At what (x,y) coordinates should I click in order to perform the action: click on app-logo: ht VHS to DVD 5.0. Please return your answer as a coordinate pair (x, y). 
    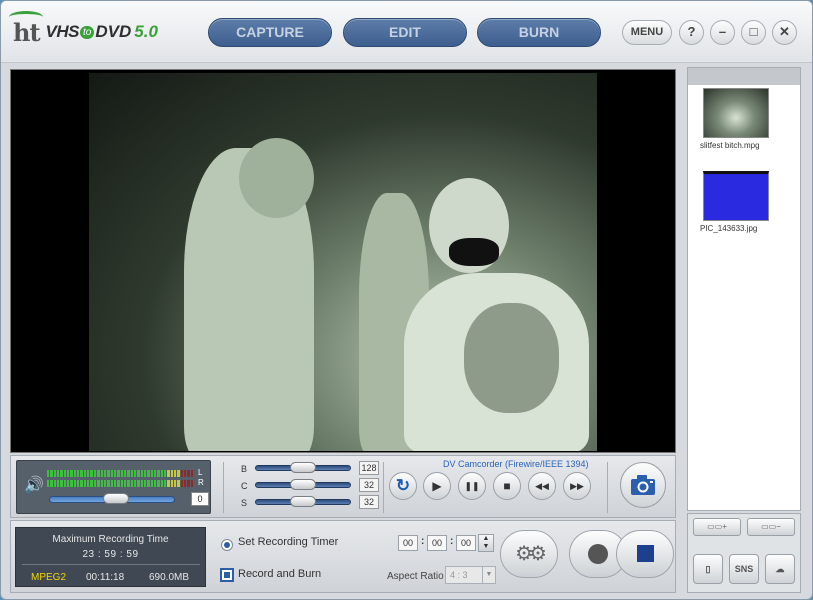
    Looking at the image, I should click on (83, 28).